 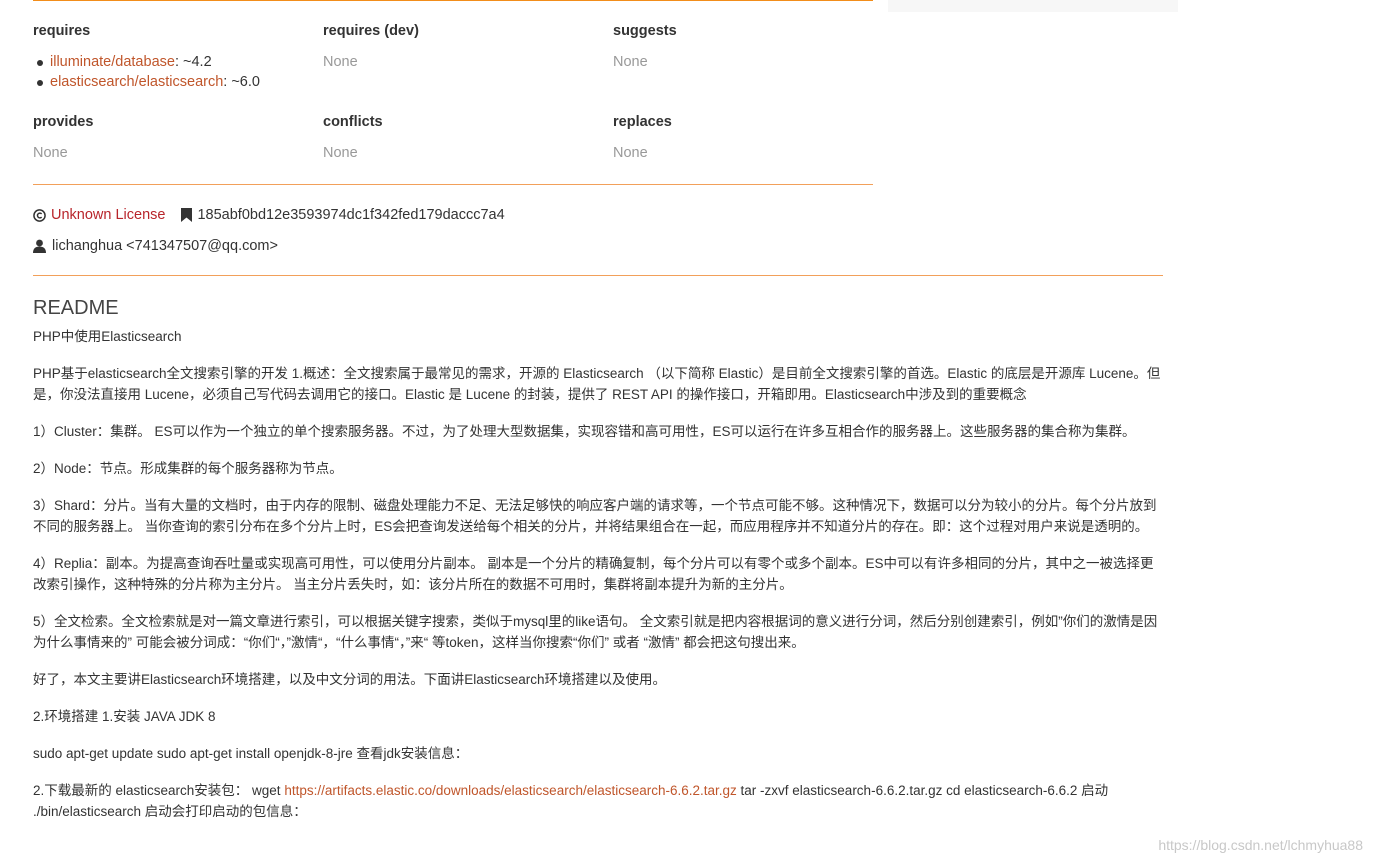 What do you see at coordinates (112, 62) in the screenshot?
I see `dependency-link: illuminate/database` at bounding box center [112, 62].